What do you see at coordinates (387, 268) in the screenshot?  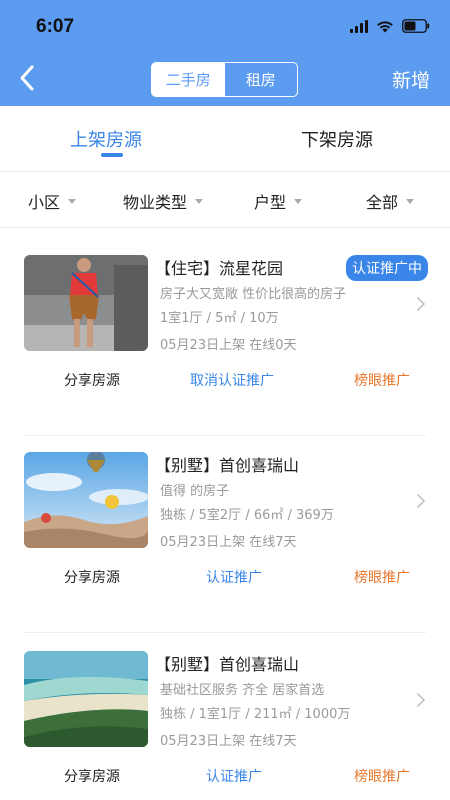 I see `certified-promotion-badge: 认证推广中` at bounding box center [387, 268].